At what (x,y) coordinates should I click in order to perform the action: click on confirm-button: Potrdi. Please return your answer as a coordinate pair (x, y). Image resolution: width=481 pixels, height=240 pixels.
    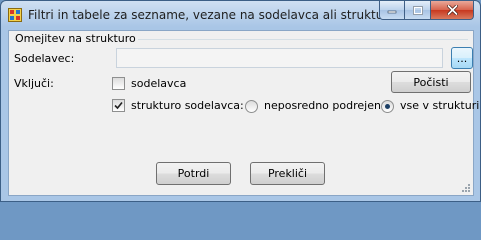
    Looking at the image, I should click on (193, 173).